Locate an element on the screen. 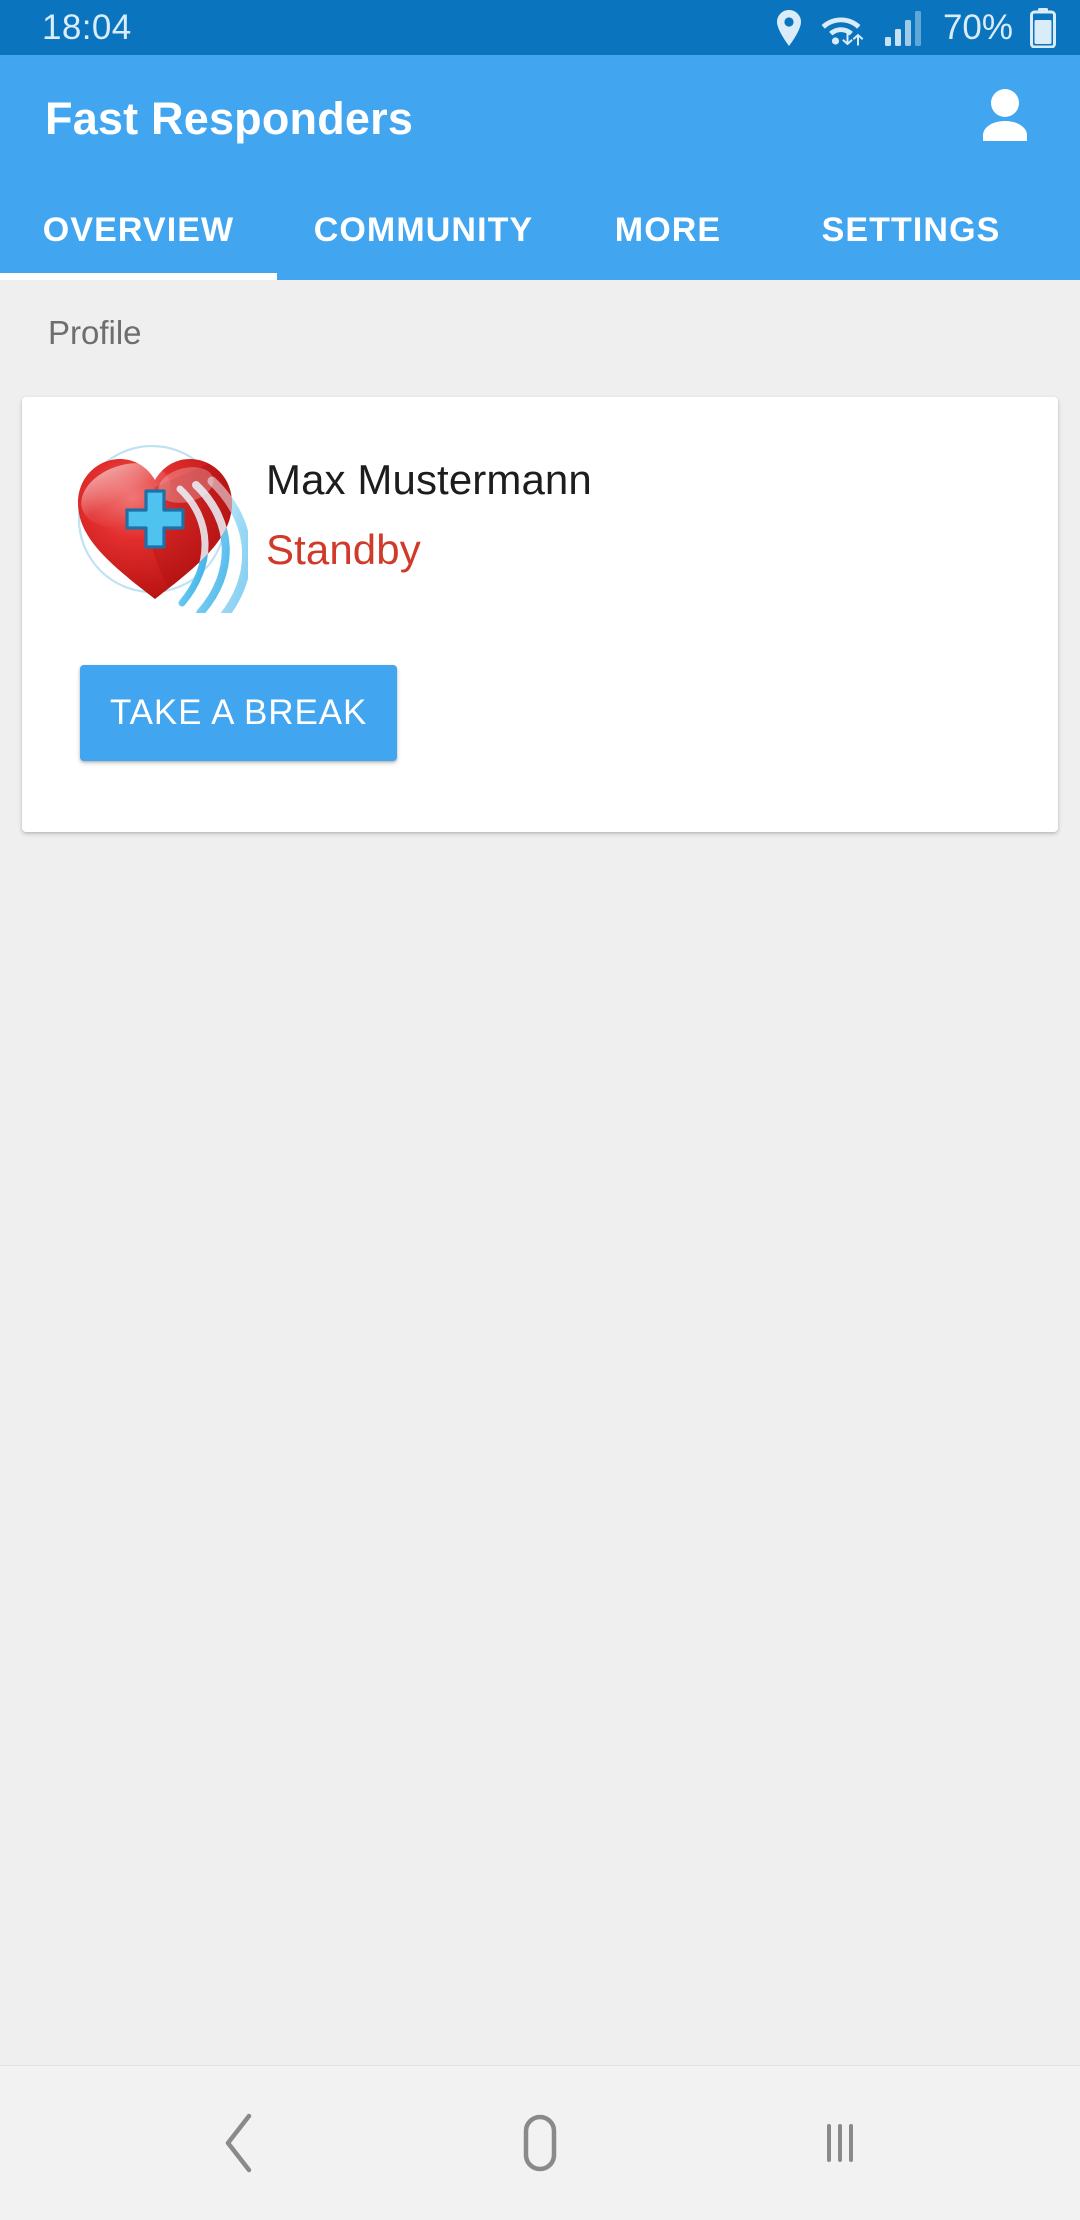 The height and width of the screenshot is (2220, 1080). nav-recents-button is located at coordinates (840, 2143).